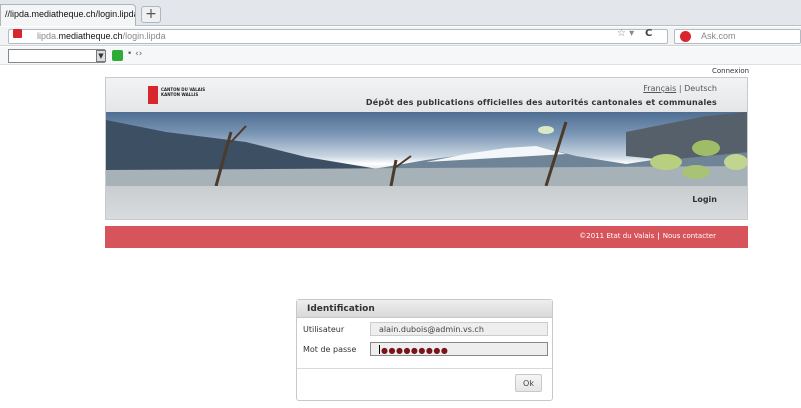 This screenshot has width=801, height=408. What do you see at coordinates (689, 236) in the screenshot?
I see `contact-link: Nous contacter` at bounding box center [689, 236].